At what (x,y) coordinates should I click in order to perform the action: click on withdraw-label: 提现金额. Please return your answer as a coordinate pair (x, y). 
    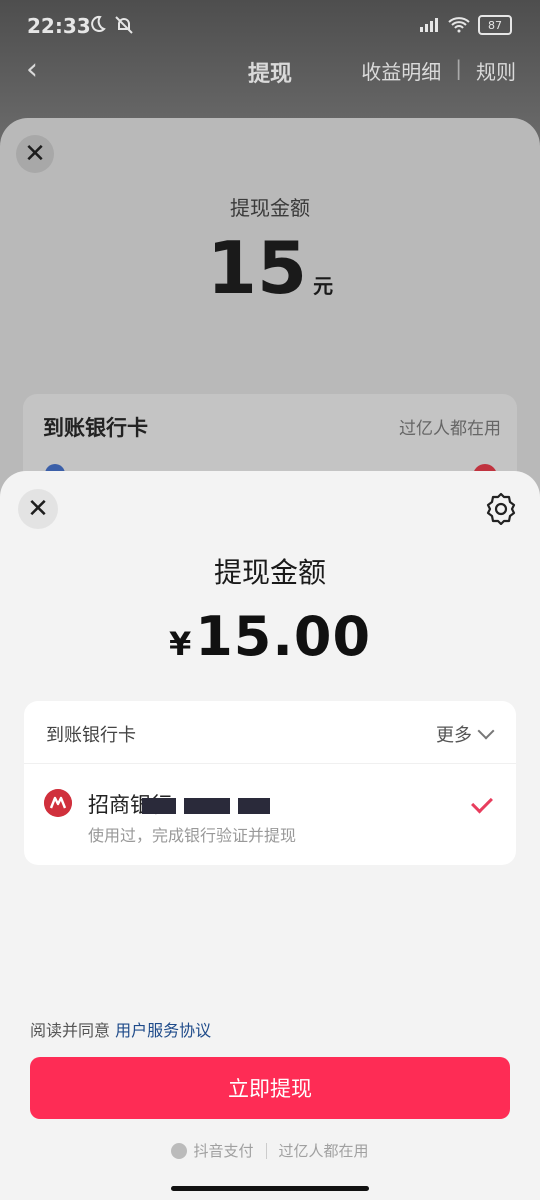
    Looking at the image, I should click on (270, 208).